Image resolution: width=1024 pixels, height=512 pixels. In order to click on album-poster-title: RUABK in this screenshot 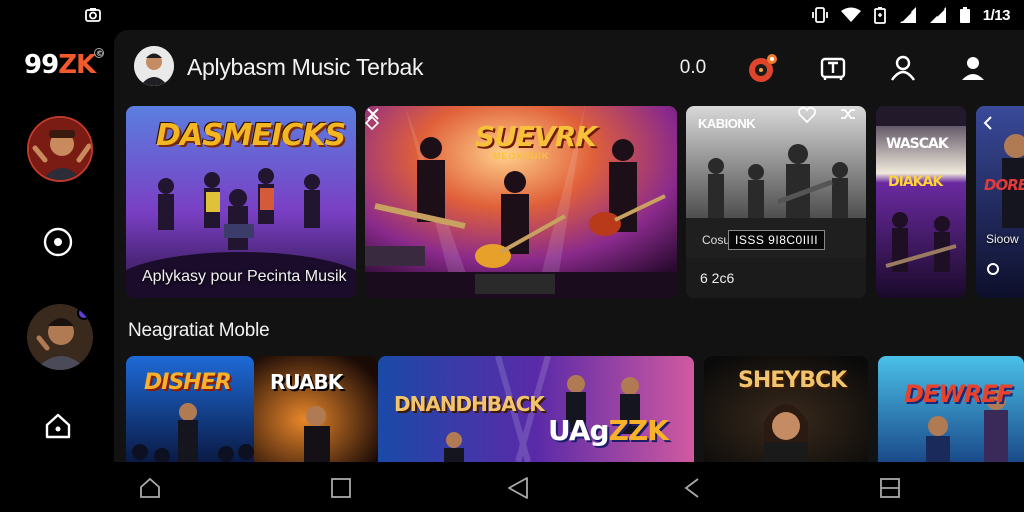, I will do `click(306, 382)`.